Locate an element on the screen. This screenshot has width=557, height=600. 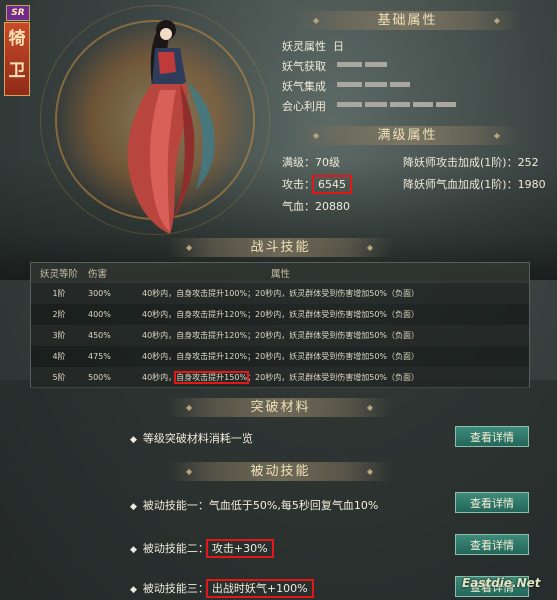
passive-skill-title: 被动技能 is located at coordinates (280, 471).